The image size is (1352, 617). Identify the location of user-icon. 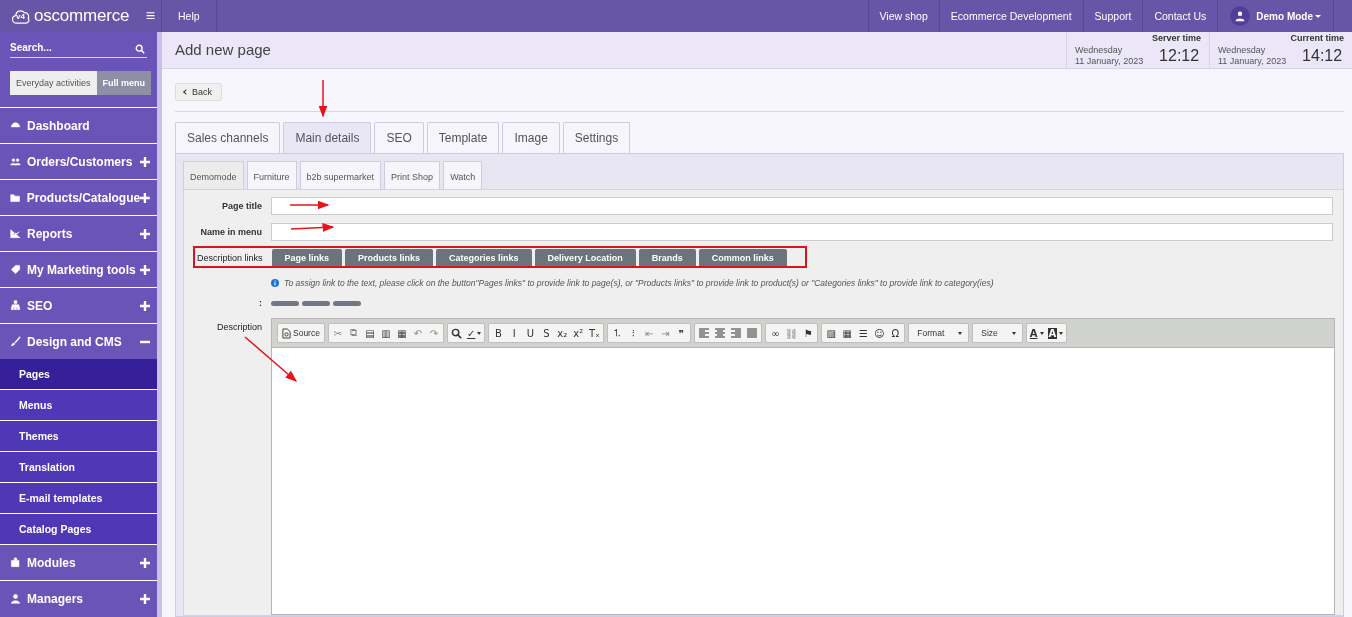
(15, 598).